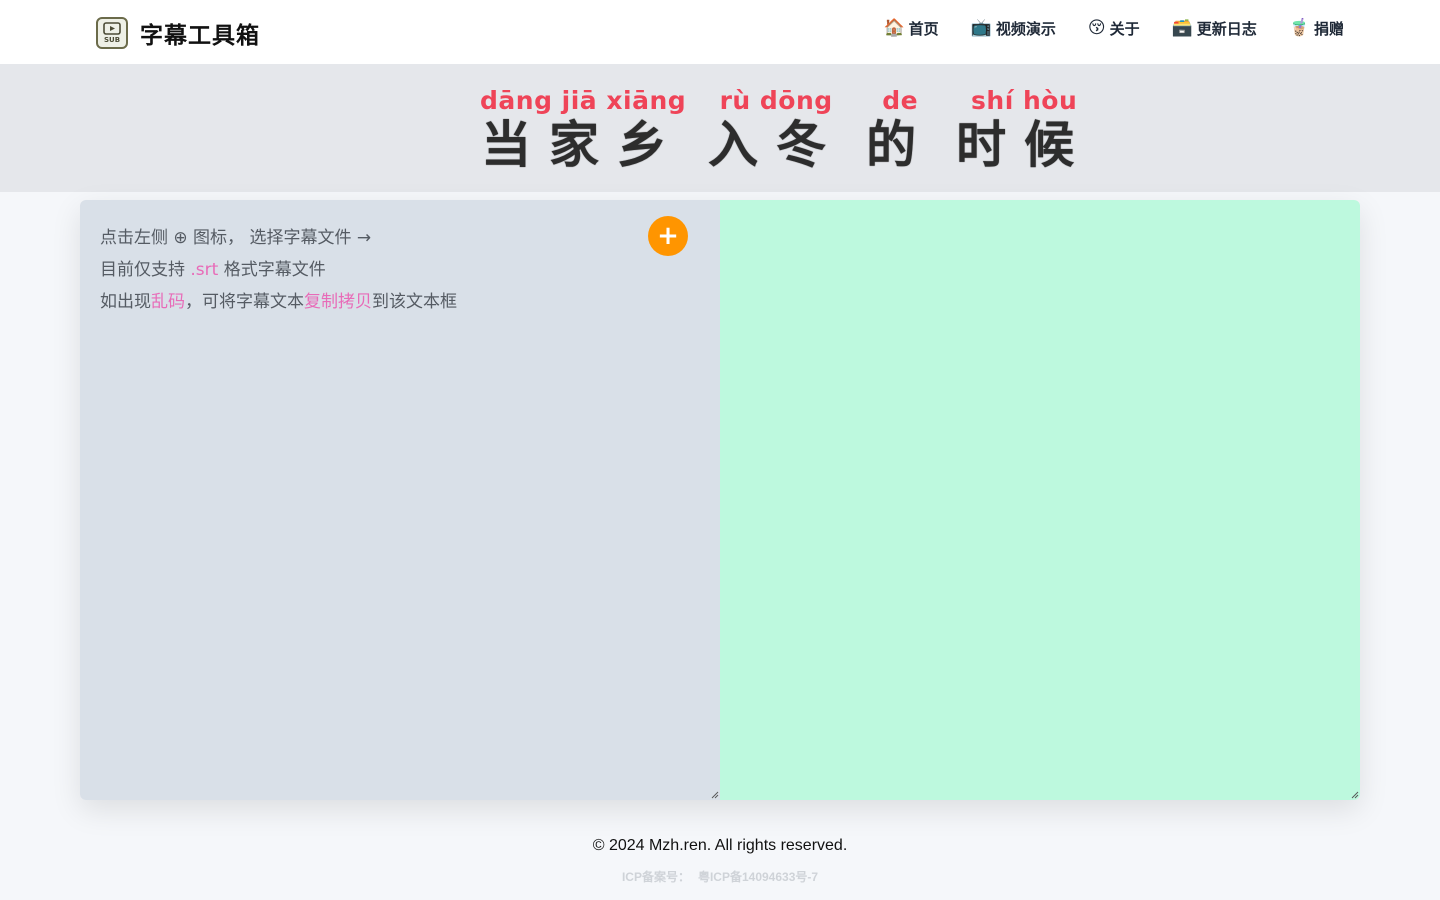 This screenshot has width=1440, height=900. Describe the element at coordinates (720, 32) in the screenshot. I see `top-navbar: SUB 字幕工具箱 🏠 首页 📺 视频演示 😚 关于 🗃️ 更新日志 🧋 捐赠` at that location.